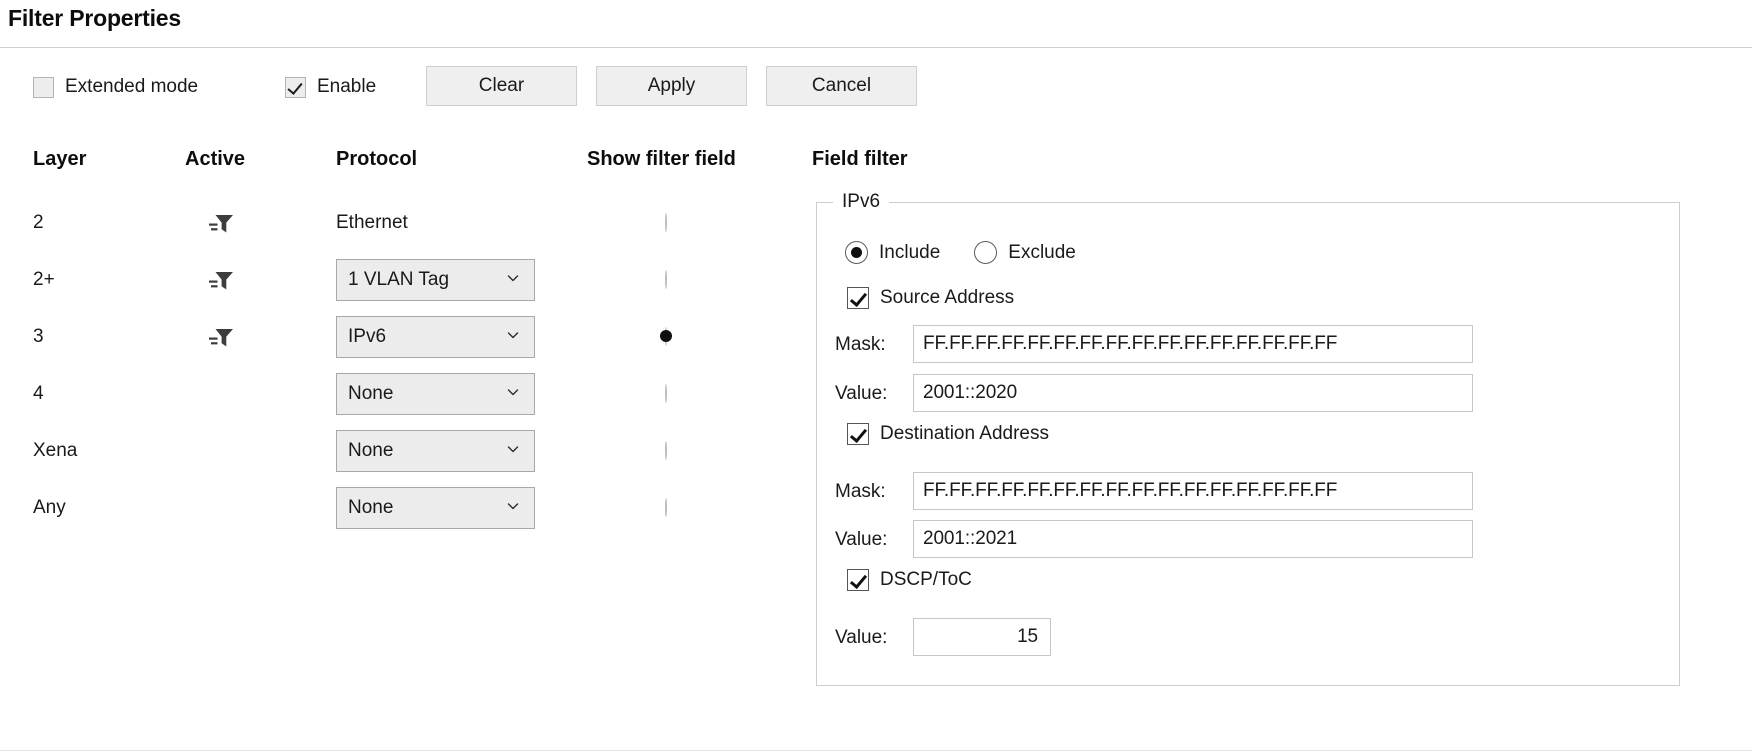  What do you see at coordinates (1278, 434) in the screenshot?
I see `destination-address-checkbox: Destination Address` at bounding box center [1278, 434].